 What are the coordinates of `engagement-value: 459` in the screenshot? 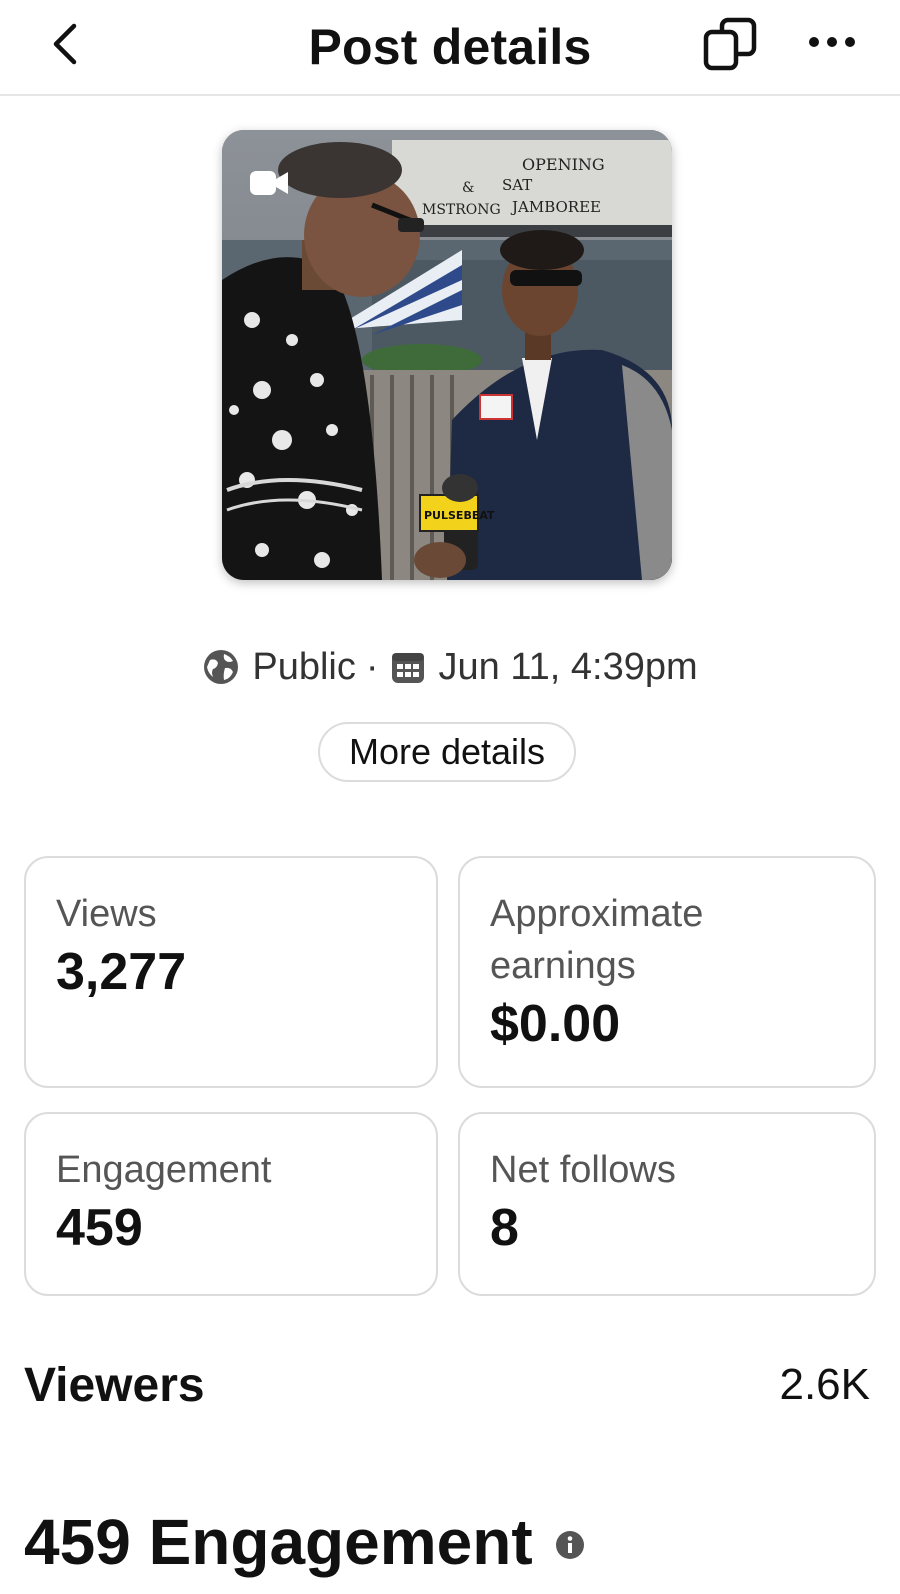 It's located at (99, 1228).